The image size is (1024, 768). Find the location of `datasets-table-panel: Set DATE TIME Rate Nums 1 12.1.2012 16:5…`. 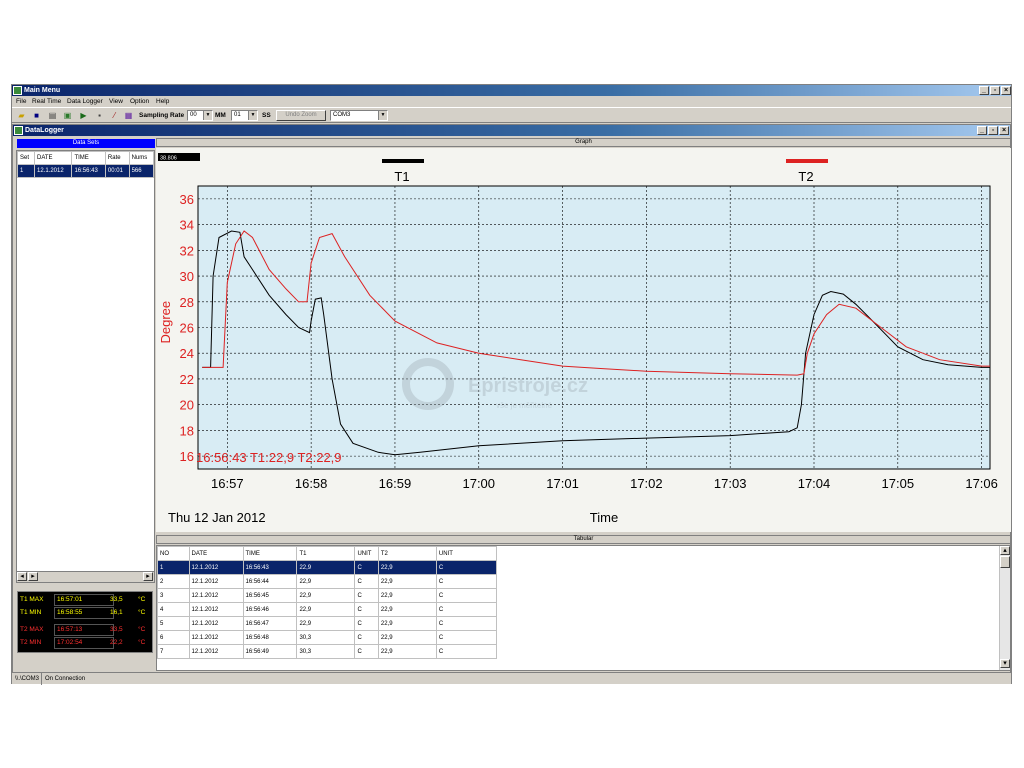

datasets-table-panel: Set DATE TIME Rate Nums 1 12.1.2012 16:5… is located at coordinates (85, 366).